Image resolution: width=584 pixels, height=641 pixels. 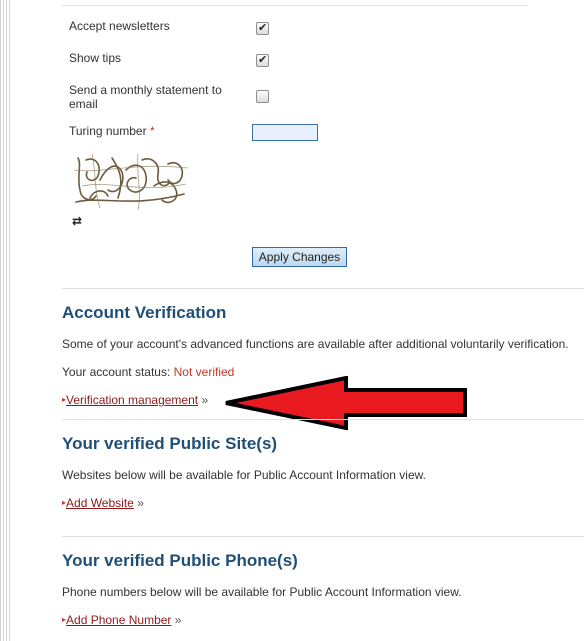 I want to click on turing-number-label: Turing number *, so click(x=112, y=131).